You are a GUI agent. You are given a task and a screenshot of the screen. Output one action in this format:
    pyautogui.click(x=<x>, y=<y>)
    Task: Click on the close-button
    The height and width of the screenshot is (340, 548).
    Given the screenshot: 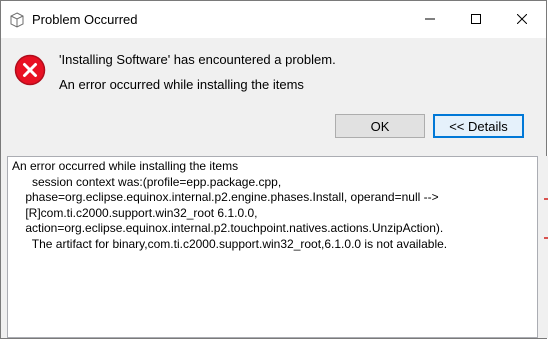 What is the action you would take?
    pyautogui.click(x=522, y=19)
    